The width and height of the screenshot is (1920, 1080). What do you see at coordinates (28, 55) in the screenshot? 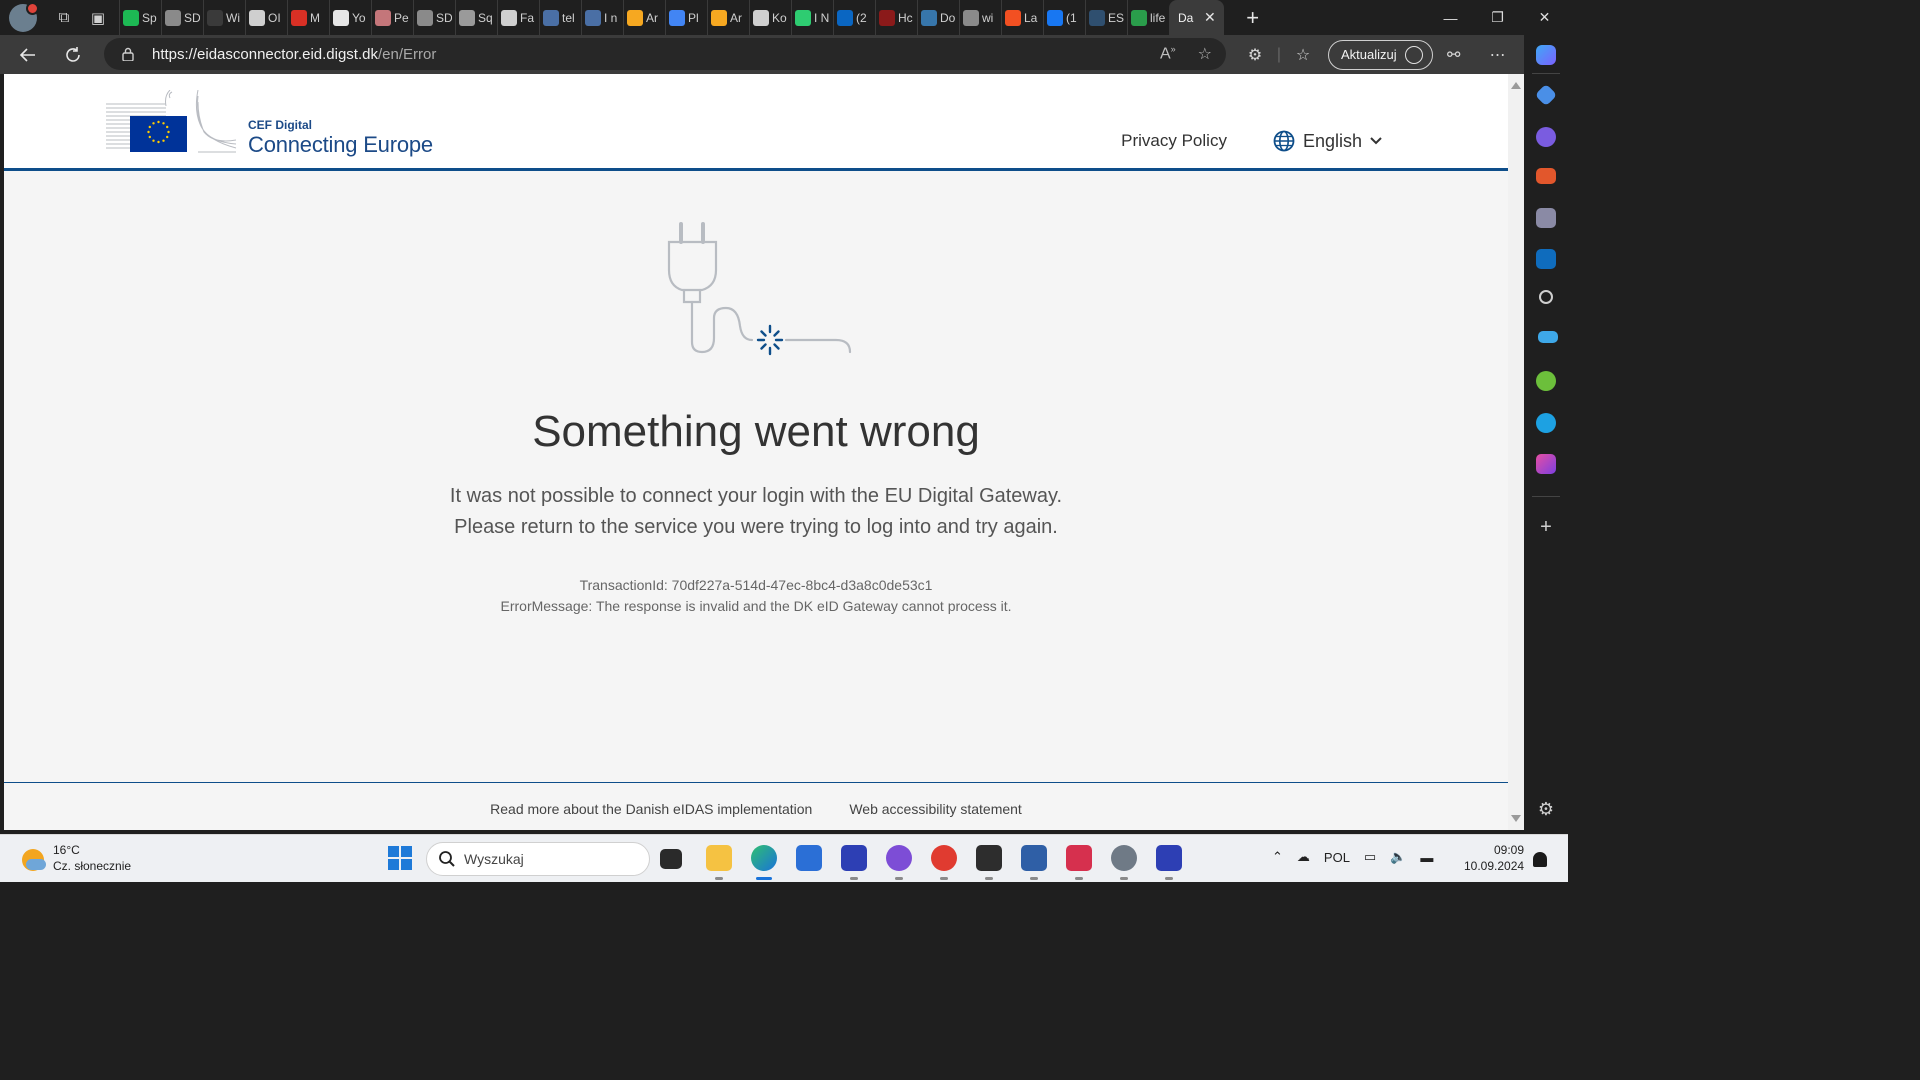
I see `back-button` at bounding box center [28, 55].